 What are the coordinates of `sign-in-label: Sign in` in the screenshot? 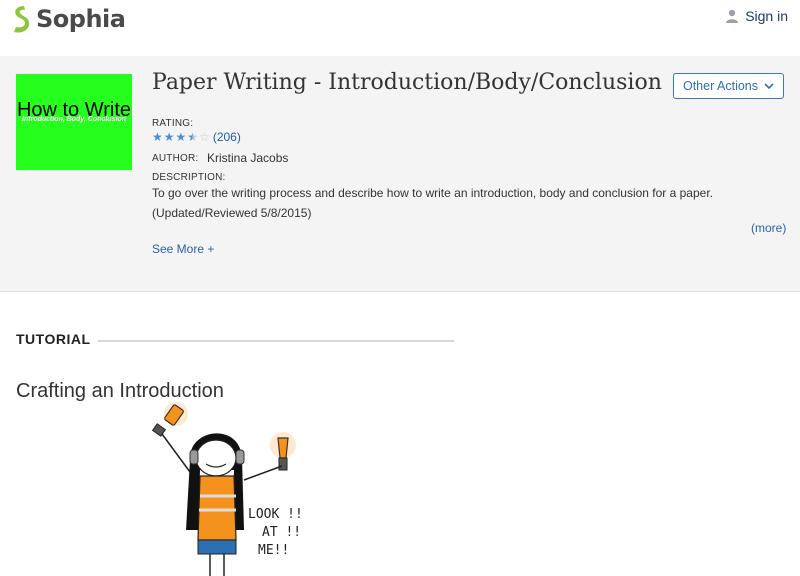 It's located at (766, 16).